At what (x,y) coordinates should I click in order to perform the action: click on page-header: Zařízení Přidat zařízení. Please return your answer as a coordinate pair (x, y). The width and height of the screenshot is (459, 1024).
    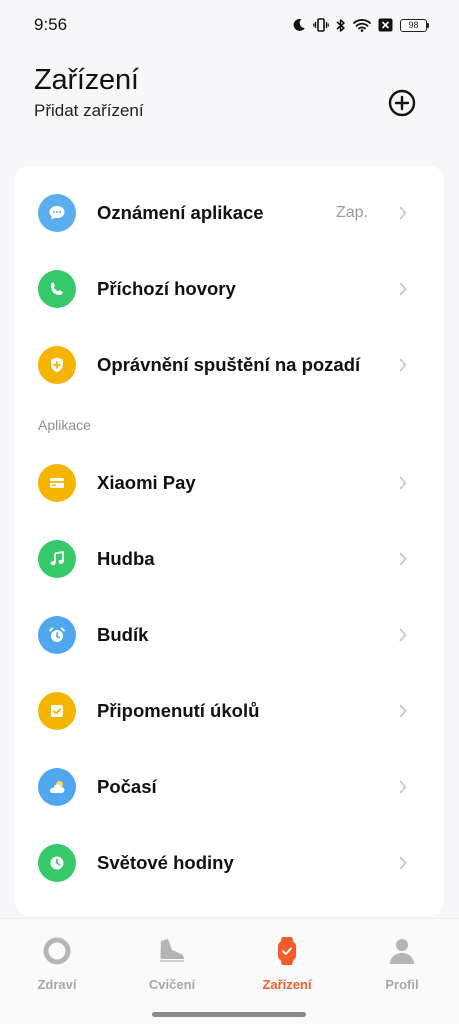
    Looking at the image, I should click on (231, 104).